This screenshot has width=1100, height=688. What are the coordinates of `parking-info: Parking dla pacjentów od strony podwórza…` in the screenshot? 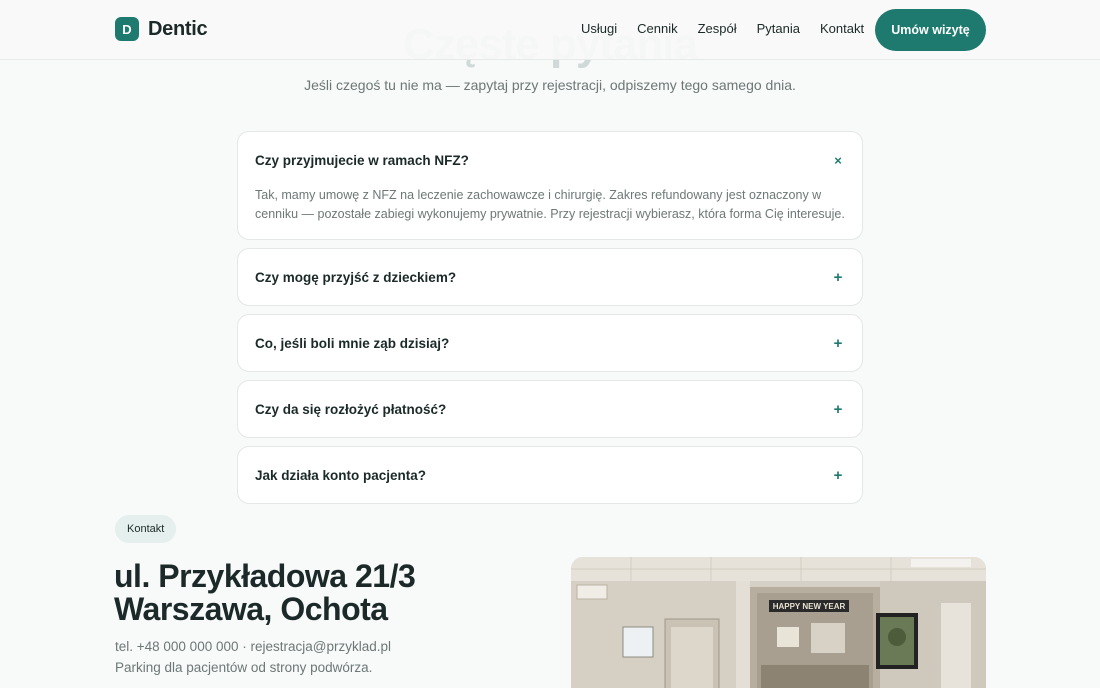 It's located at (244, 667).